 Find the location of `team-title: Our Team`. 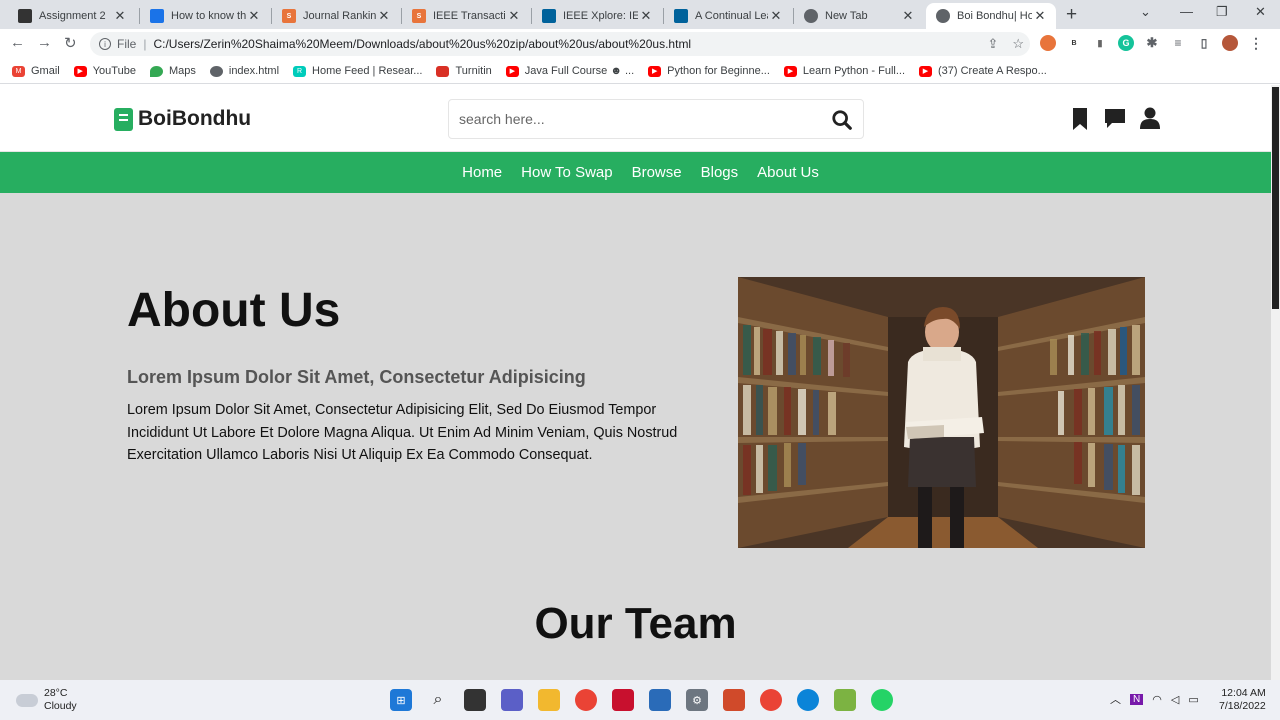

team-title: Our Team is located at coordinates (635, 623).